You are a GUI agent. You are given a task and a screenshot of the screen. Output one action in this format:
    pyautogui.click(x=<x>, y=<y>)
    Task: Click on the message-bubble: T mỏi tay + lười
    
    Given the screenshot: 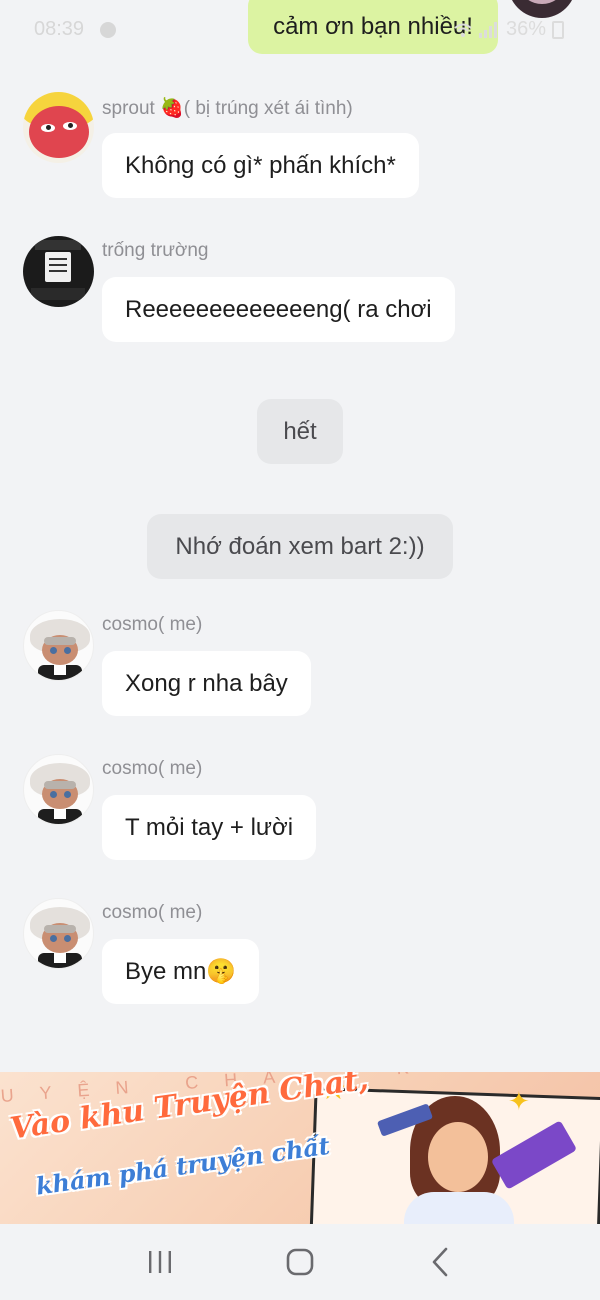 What is the action you would take?
    pyautogui.click(x=209, y=827)
    